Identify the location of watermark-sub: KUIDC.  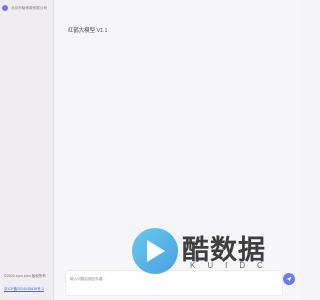
(232, 265).